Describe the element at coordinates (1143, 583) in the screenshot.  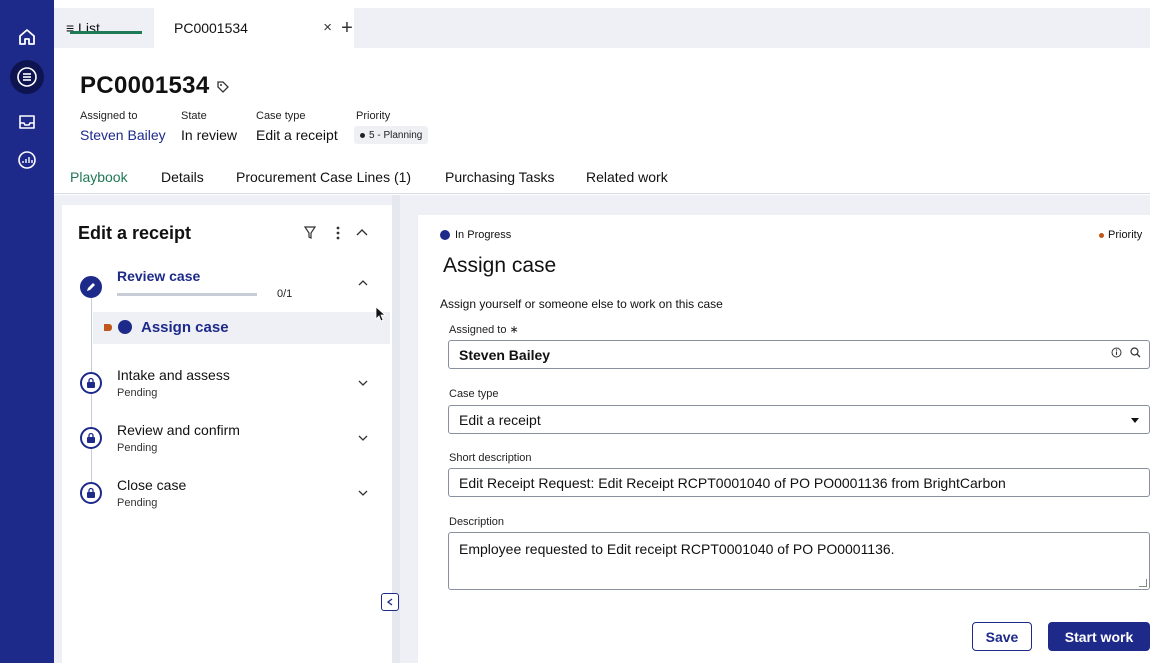
I see `resize-handle-icon` at that location.